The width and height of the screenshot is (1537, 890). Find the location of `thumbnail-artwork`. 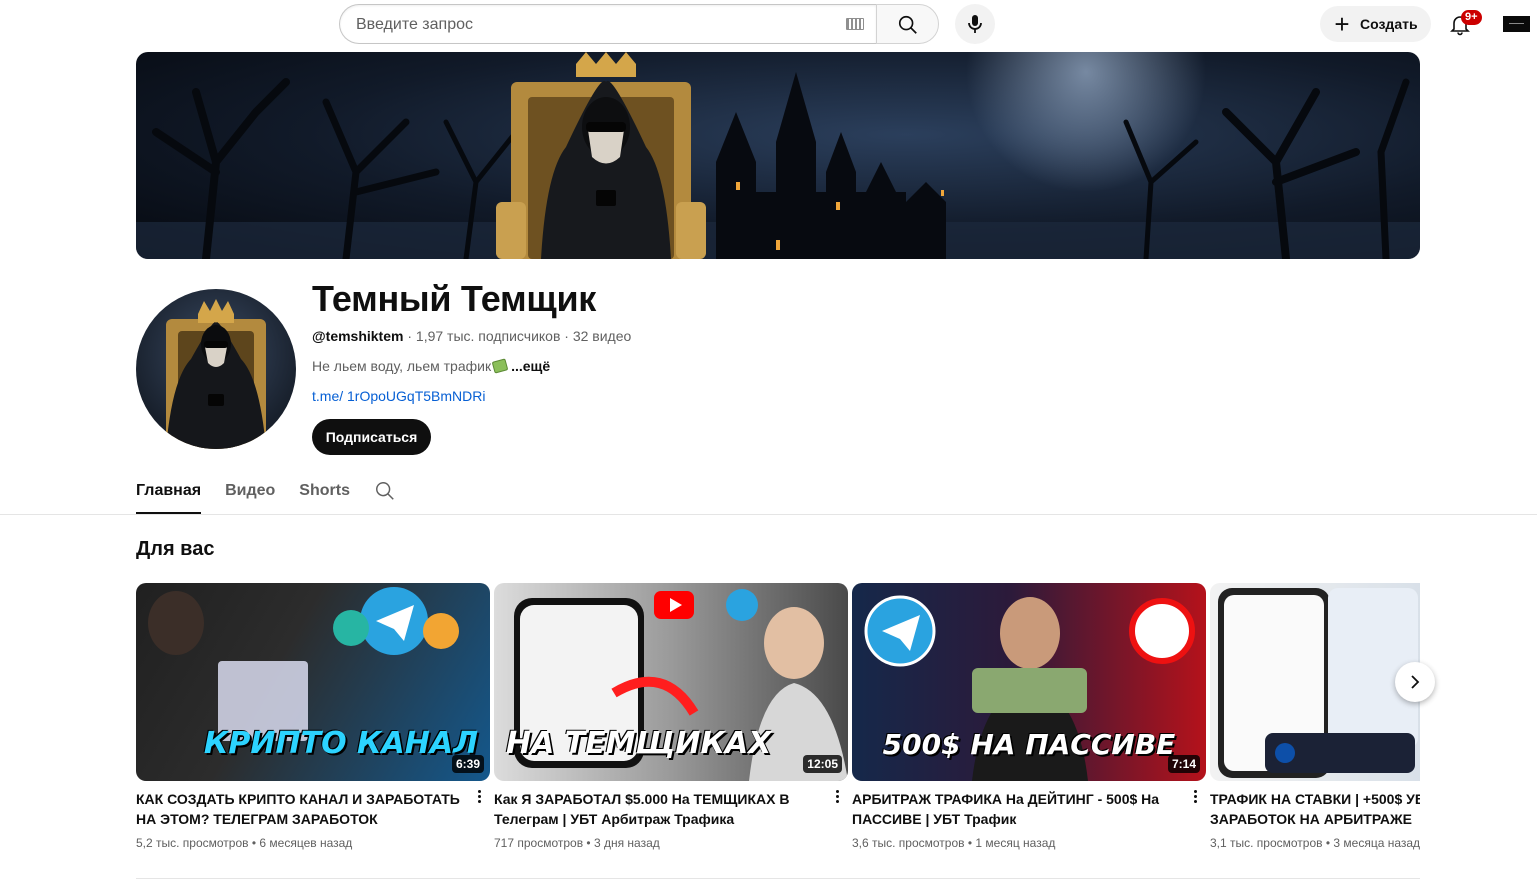

thumbnail-artwork is located at coordinates (1318, 683).